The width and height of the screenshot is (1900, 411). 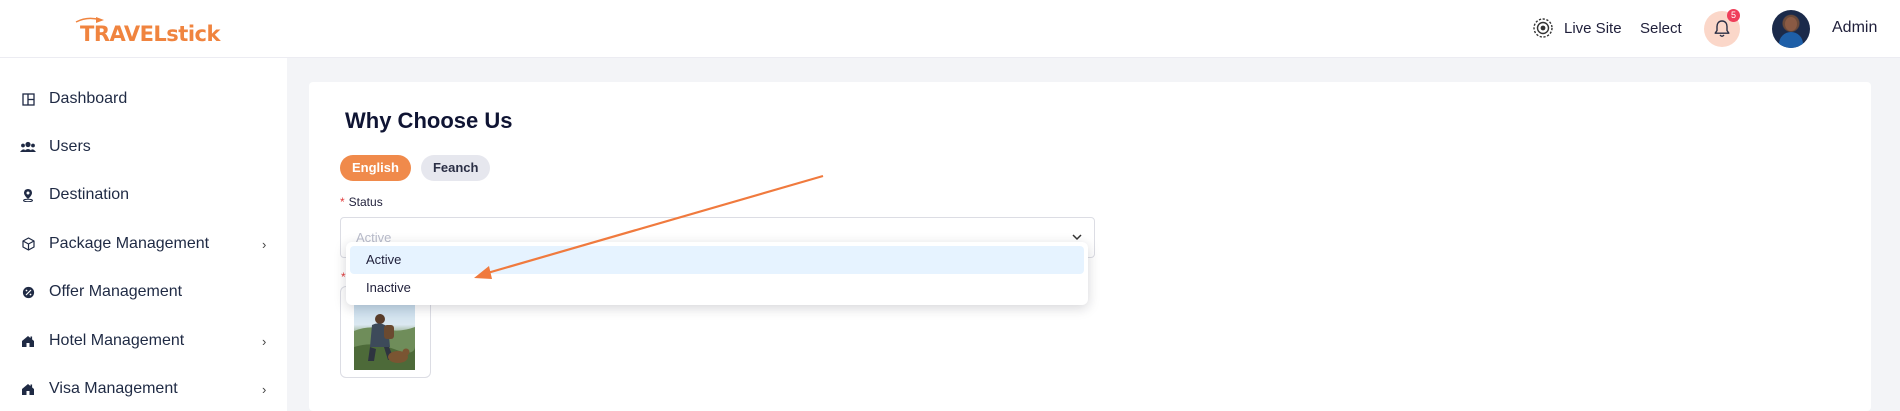 What do you see at coordinates (28, 147) in the screenshot?
I see `users-icon` at bounding box center [28, 147].